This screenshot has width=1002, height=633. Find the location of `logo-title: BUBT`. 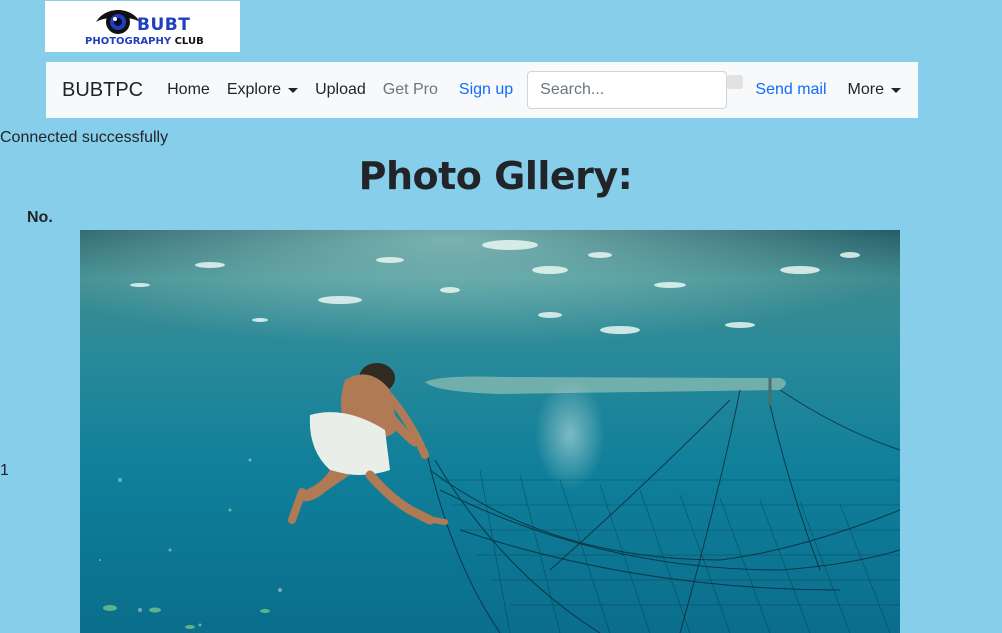

logo-title: BUBT is located at coordinates (164, 25).